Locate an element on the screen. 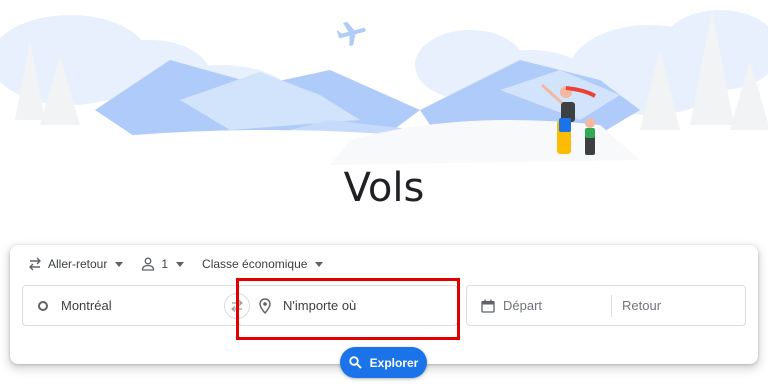 This screenshot has width=768, height=385. passengers-selector: 1 is located at coordinates (163, 264).